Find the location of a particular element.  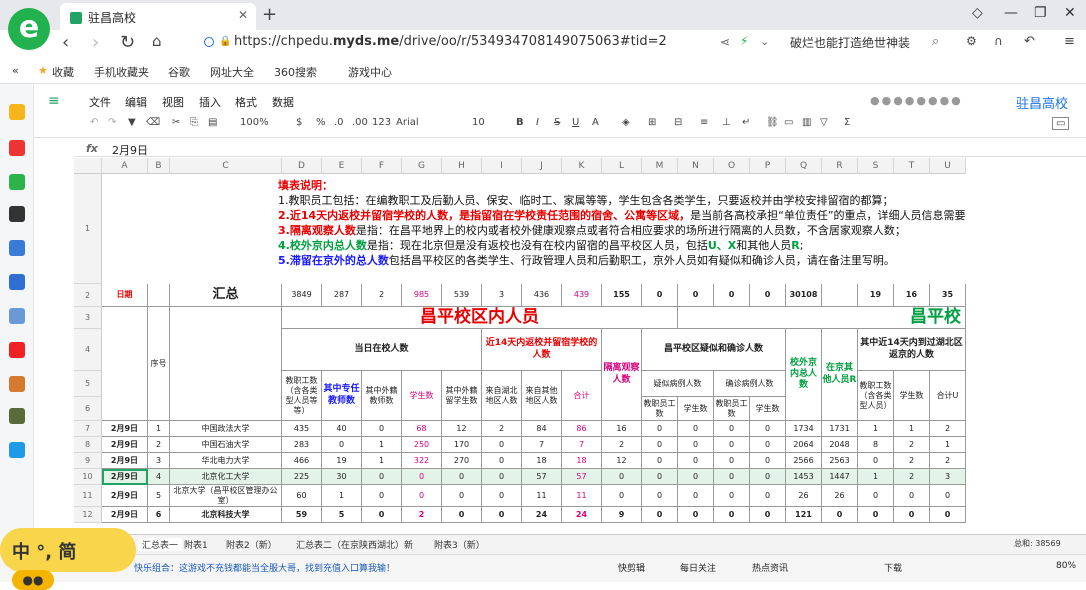

column-header: D is located at coordinates (302, 166).